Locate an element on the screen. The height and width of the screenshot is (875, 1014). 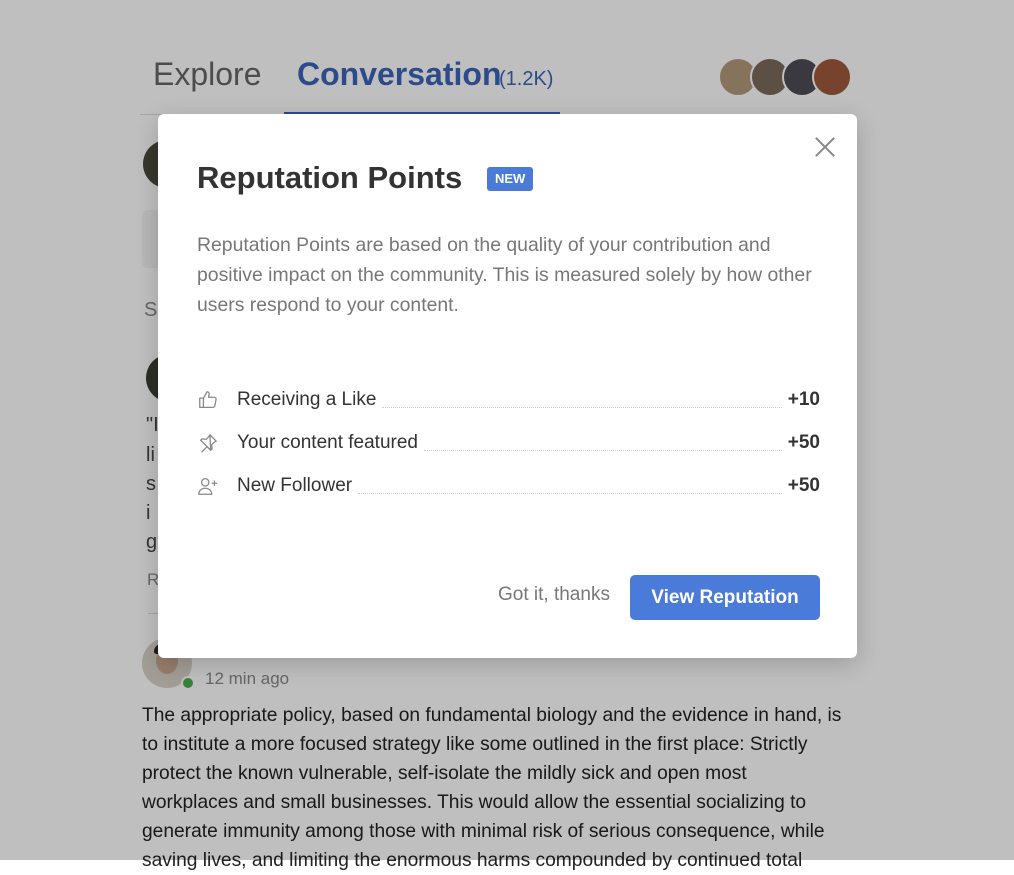
list-item: New Follower +50 is located at coordinates (508, 485).